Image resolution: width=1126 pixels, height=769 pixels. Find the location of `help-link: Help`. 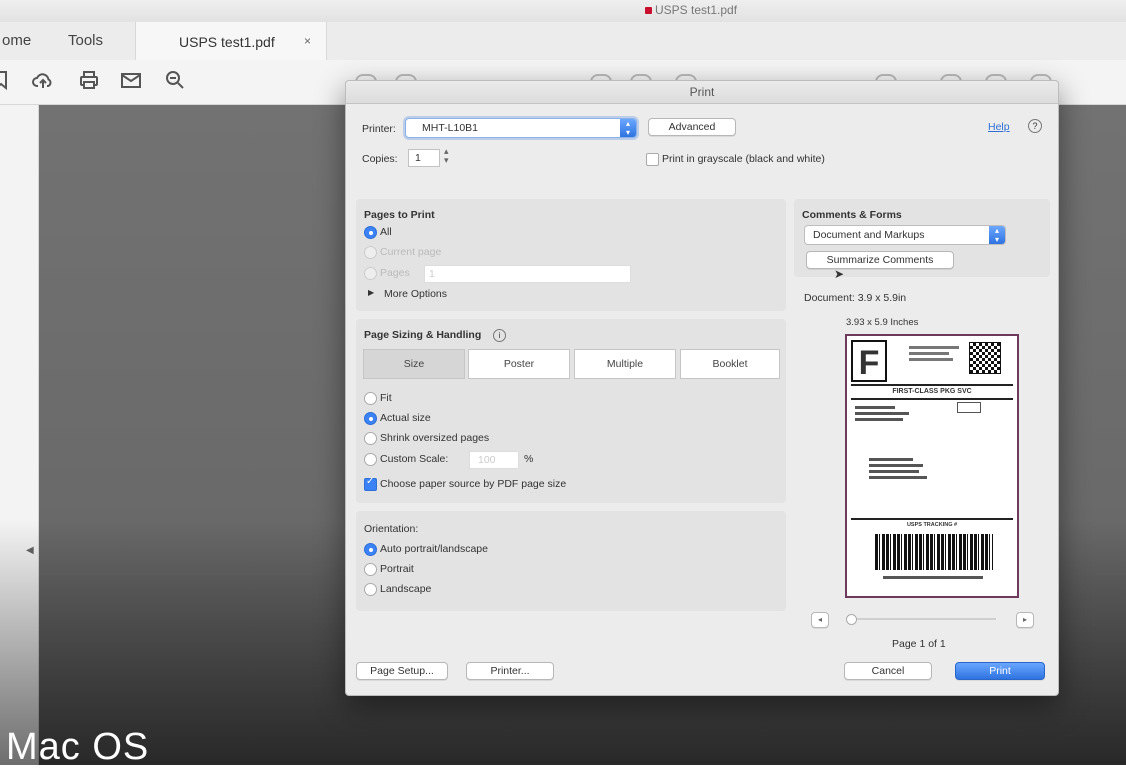

help-link: Help is located at coordinates (999, 127).